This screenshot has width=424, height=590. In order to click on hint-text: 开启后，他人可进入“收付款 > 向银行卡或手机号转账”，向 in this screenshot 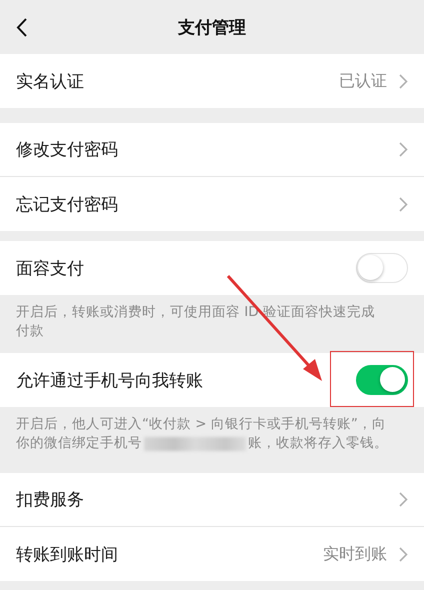, I will do `click(201, 424)`.